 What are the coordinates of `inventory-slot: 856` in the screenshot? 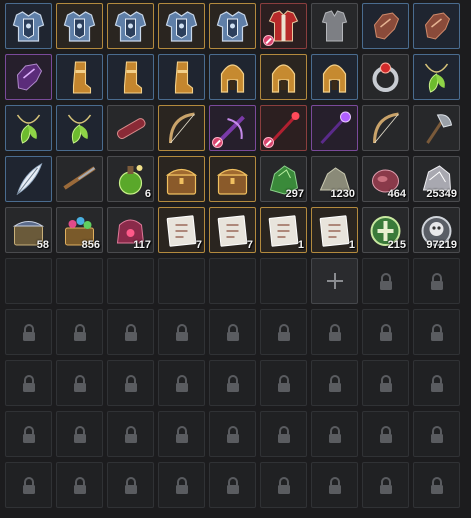 It's located at (79, 230).